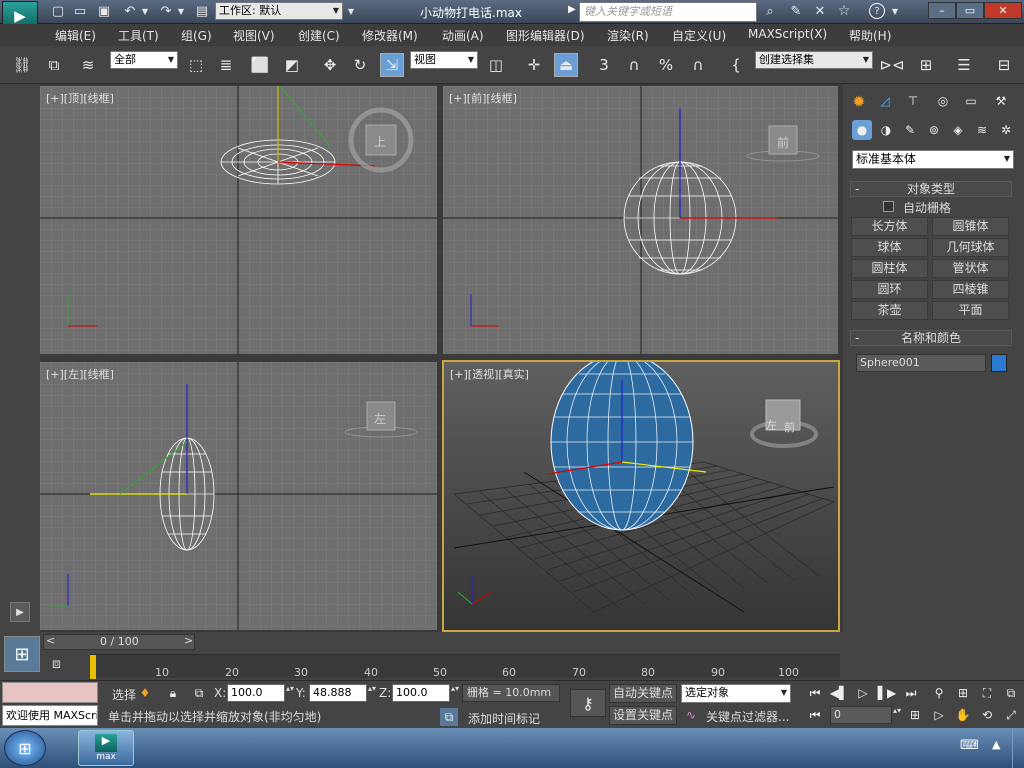 This screenshot has height=768, width=1024. Describe the element at coordinates (698, 65) in the screenshot. I see `spinner-snap-icon: ∩` at that location.